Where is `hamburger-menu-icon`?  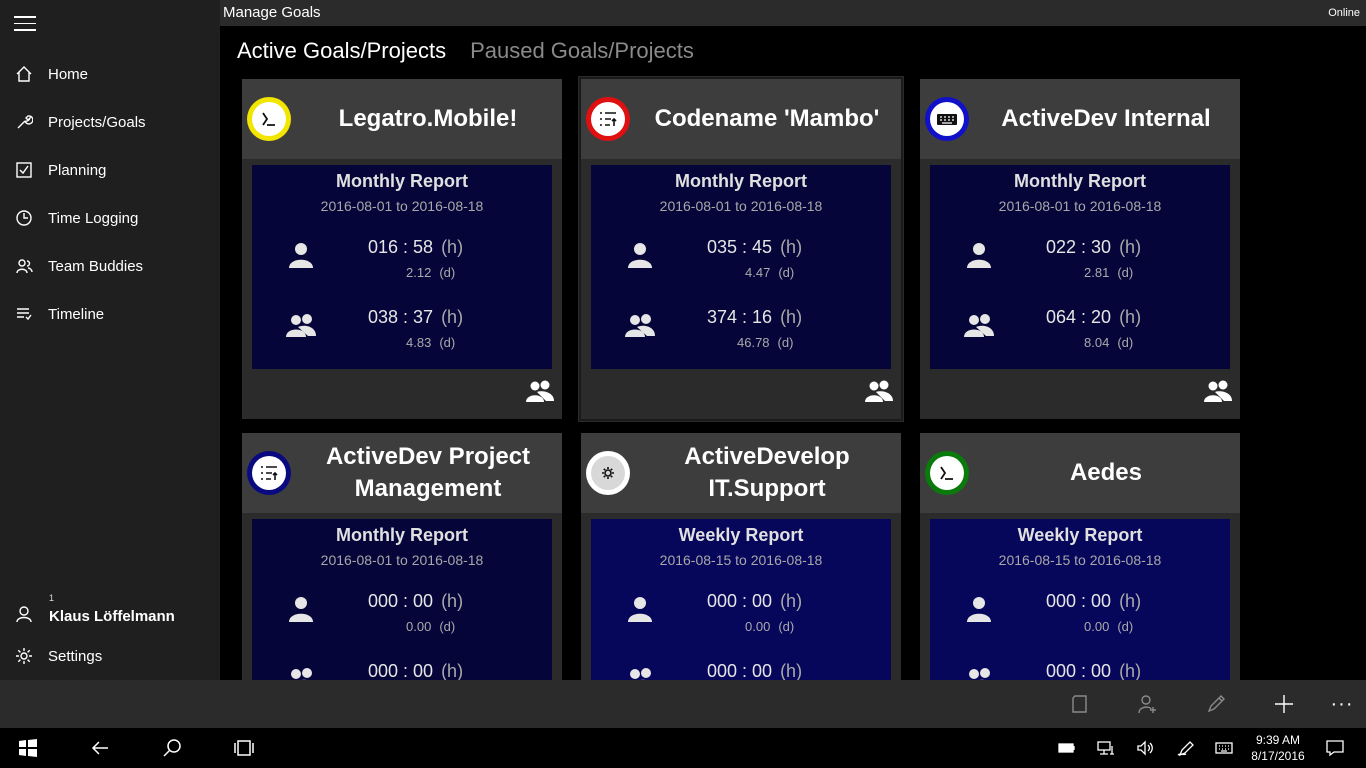 hamburger-menu-icon is located at coordinates (25, 24).